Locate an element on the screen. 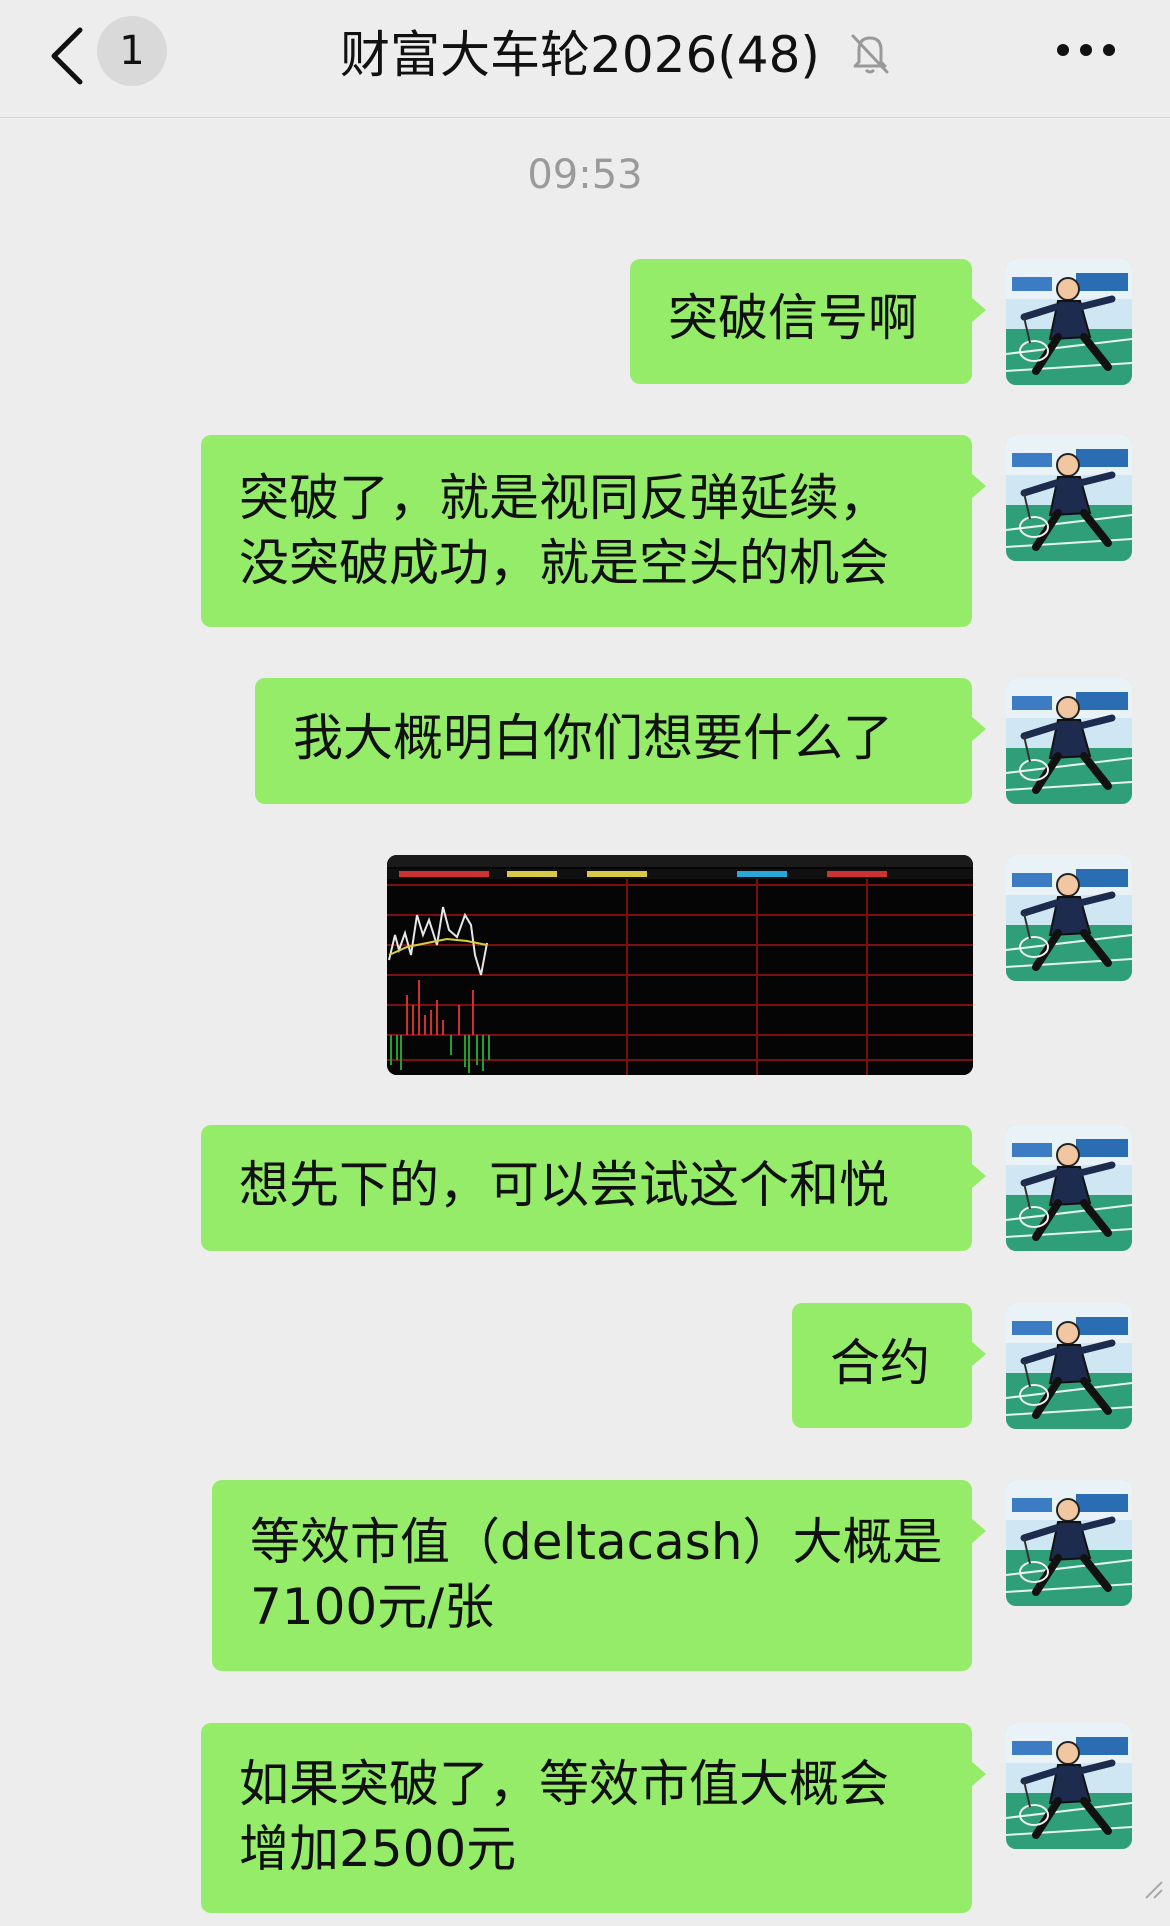 The width and height of the screenshot is (1170, 1926). message-bubble: 想先下的，可以尝试这个和悦 is located at coordinates (593, 1188).